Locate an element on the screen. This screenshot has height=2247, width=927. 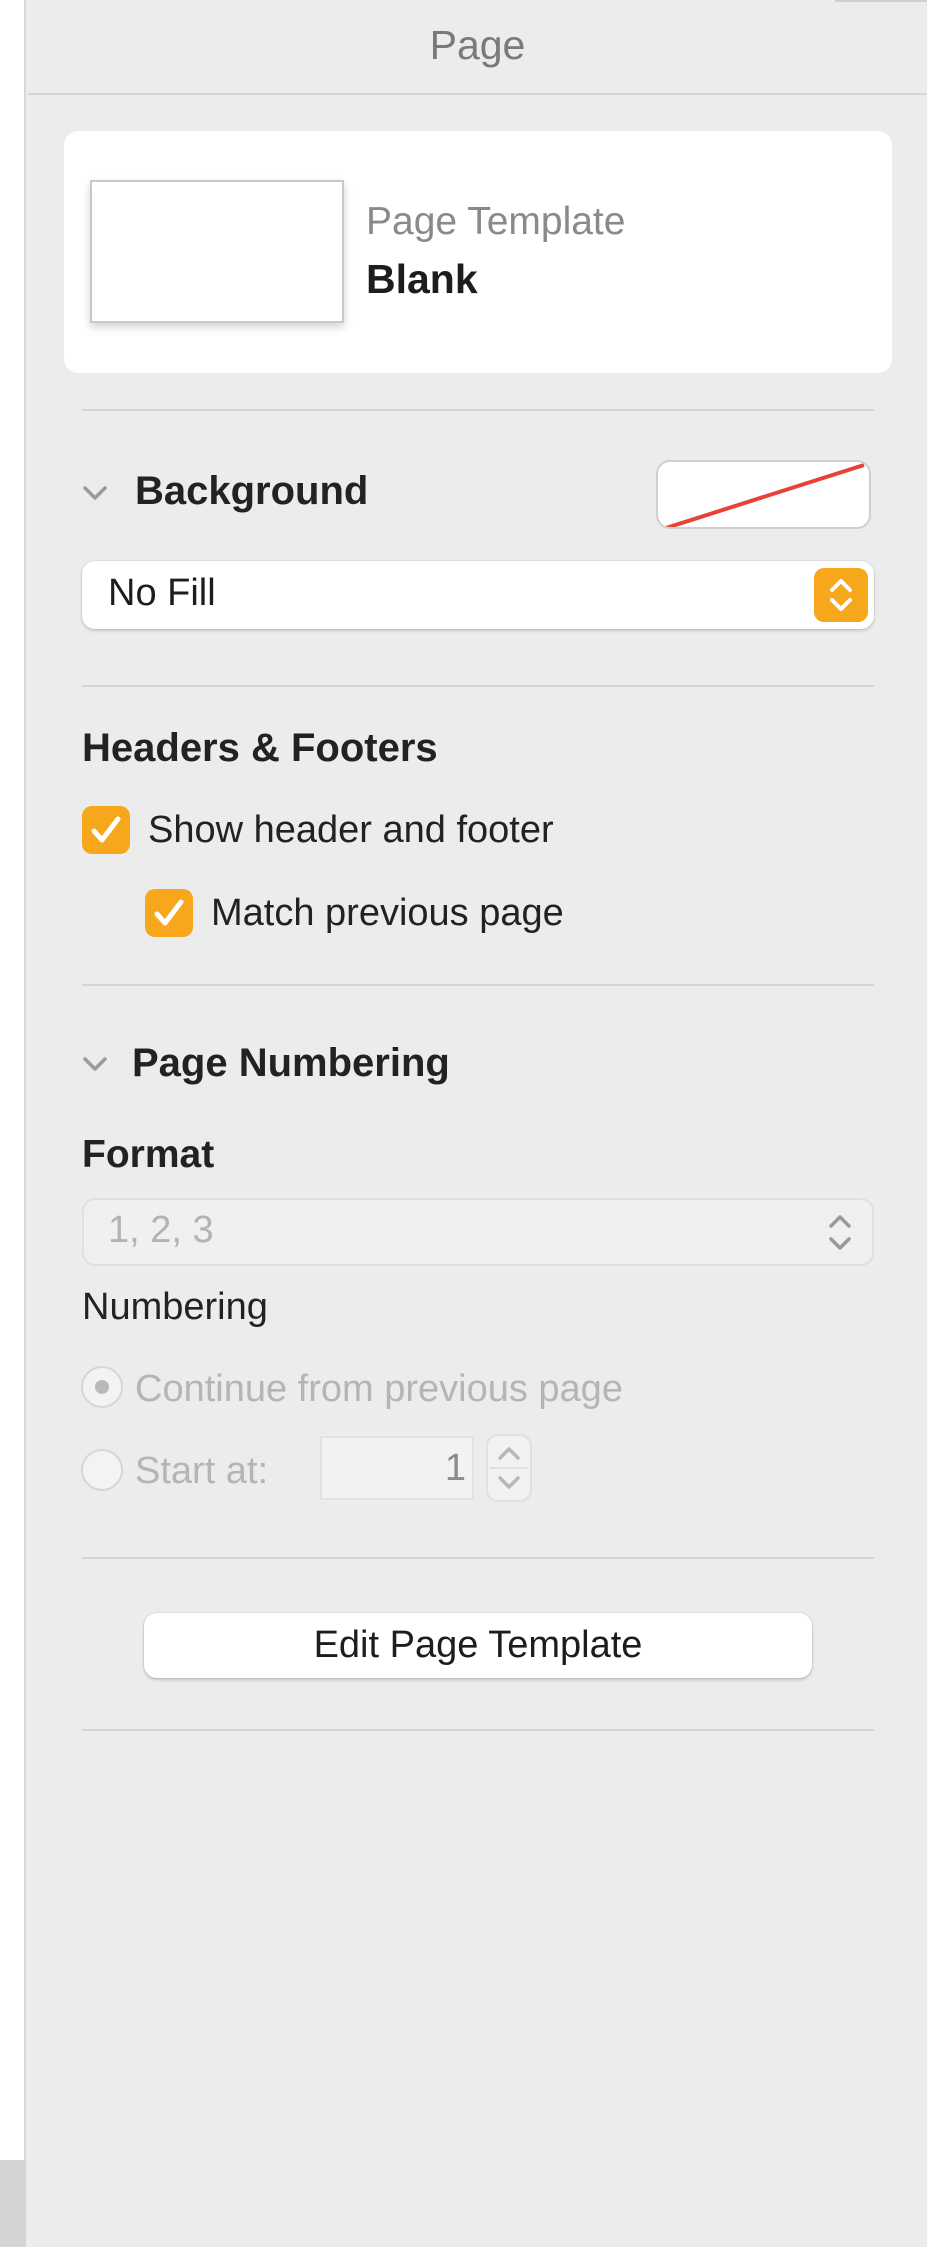
radio-selected-dot is located at coordinates (102, 1387).